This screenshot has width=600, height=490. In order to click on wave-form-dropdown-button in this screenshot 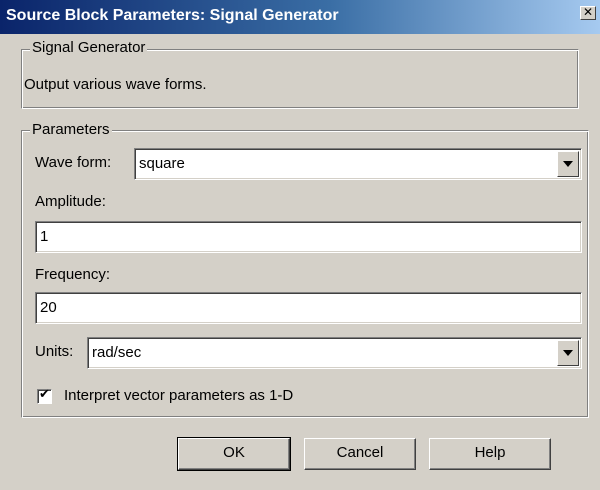, I will do `click(568, 164)`.